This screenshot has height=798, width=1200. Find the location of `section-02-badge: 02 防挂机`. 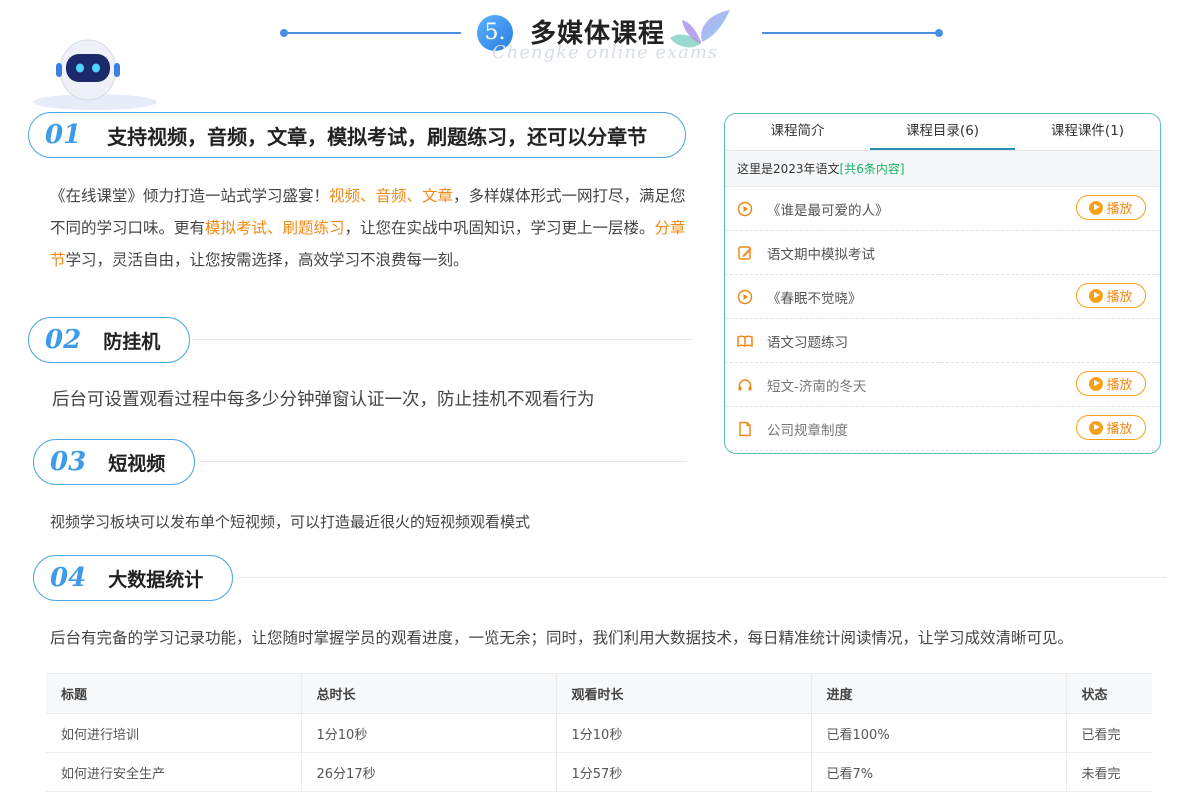

section-02-badge: 02 防挂机 is located at coordinates (109, 340).